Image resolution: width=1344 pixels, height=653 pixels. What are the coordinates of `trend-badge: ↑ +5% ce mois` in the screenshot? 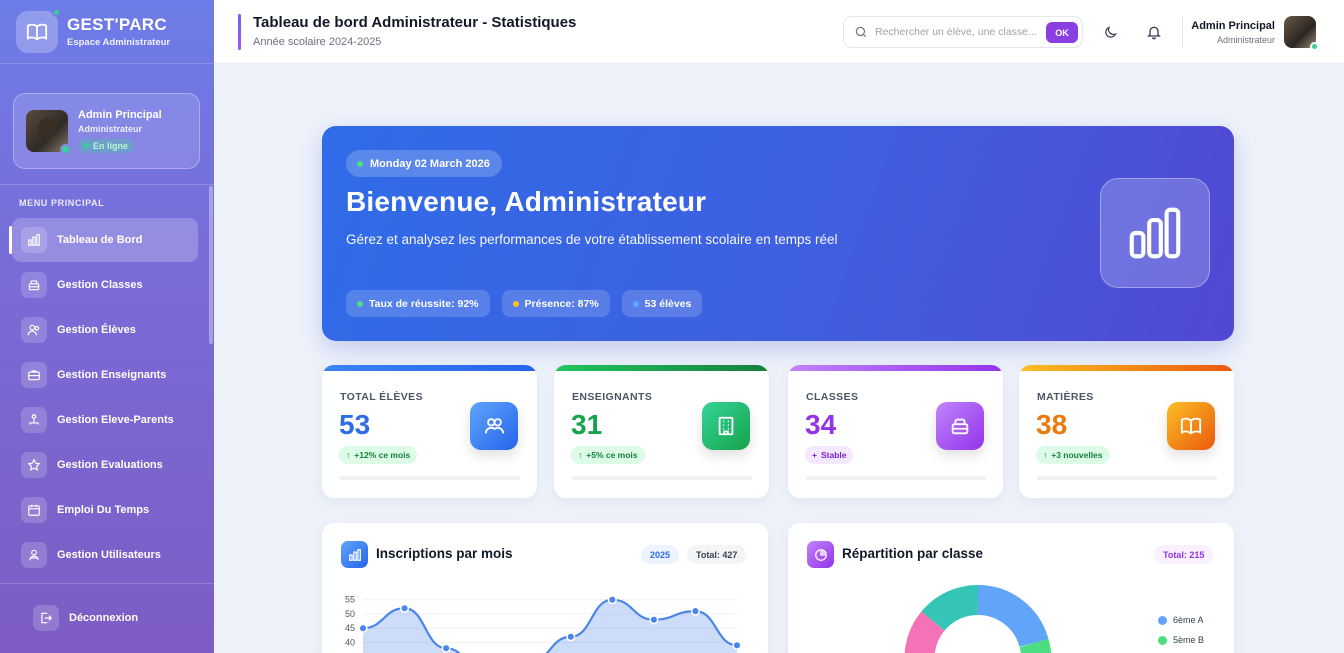 It's located at (608, 455).